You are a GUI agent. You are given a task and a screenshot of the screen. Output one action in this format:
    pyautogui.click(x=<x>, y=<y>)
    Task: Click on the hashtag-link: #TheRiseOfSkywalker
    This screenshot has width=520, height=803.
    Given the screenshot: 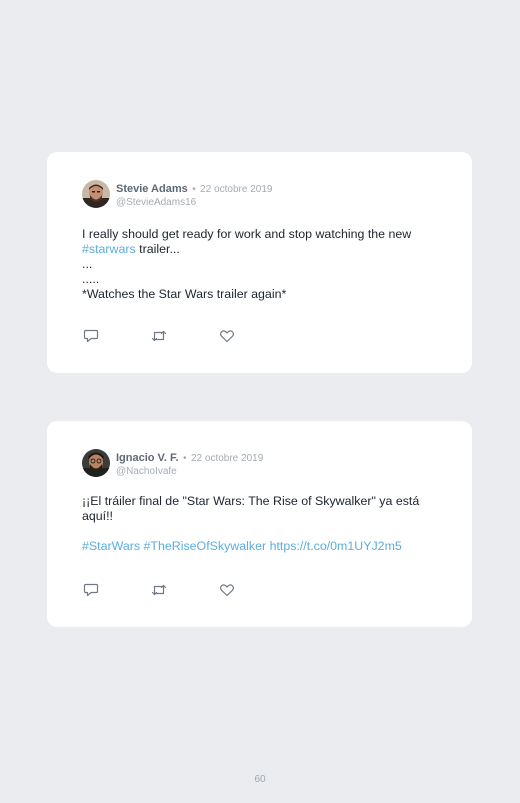 What is the action you would take?
    pyautogui.click(x=205, y=546)
    